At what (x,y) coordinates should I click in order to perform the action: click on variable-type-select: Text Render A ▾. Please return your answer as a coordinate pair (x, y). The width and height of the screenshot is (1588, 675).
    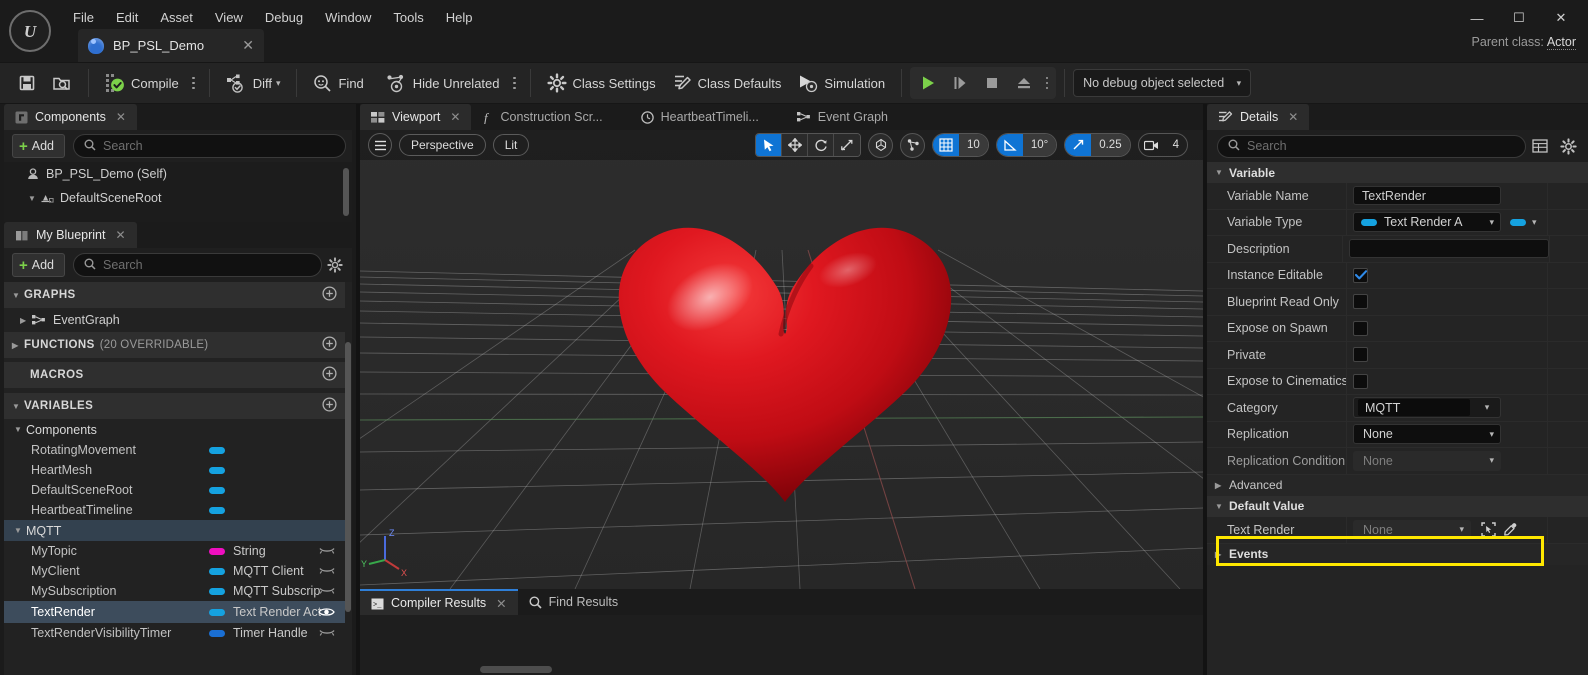
    Looking at the image, I should click on (1427, 222).